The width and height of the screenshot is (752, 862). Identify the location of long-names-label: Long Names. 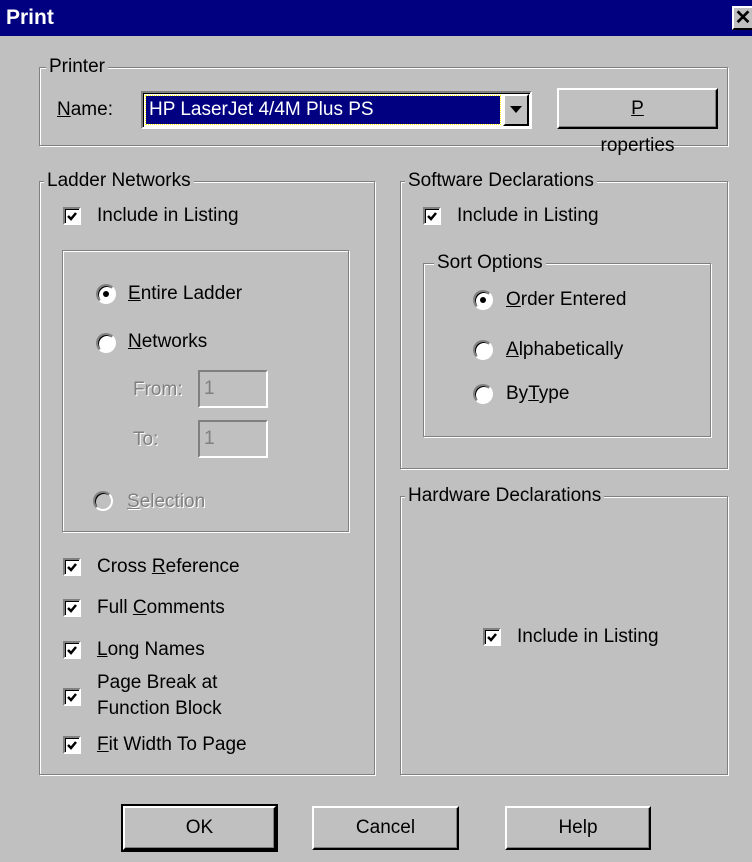
(151, 650).